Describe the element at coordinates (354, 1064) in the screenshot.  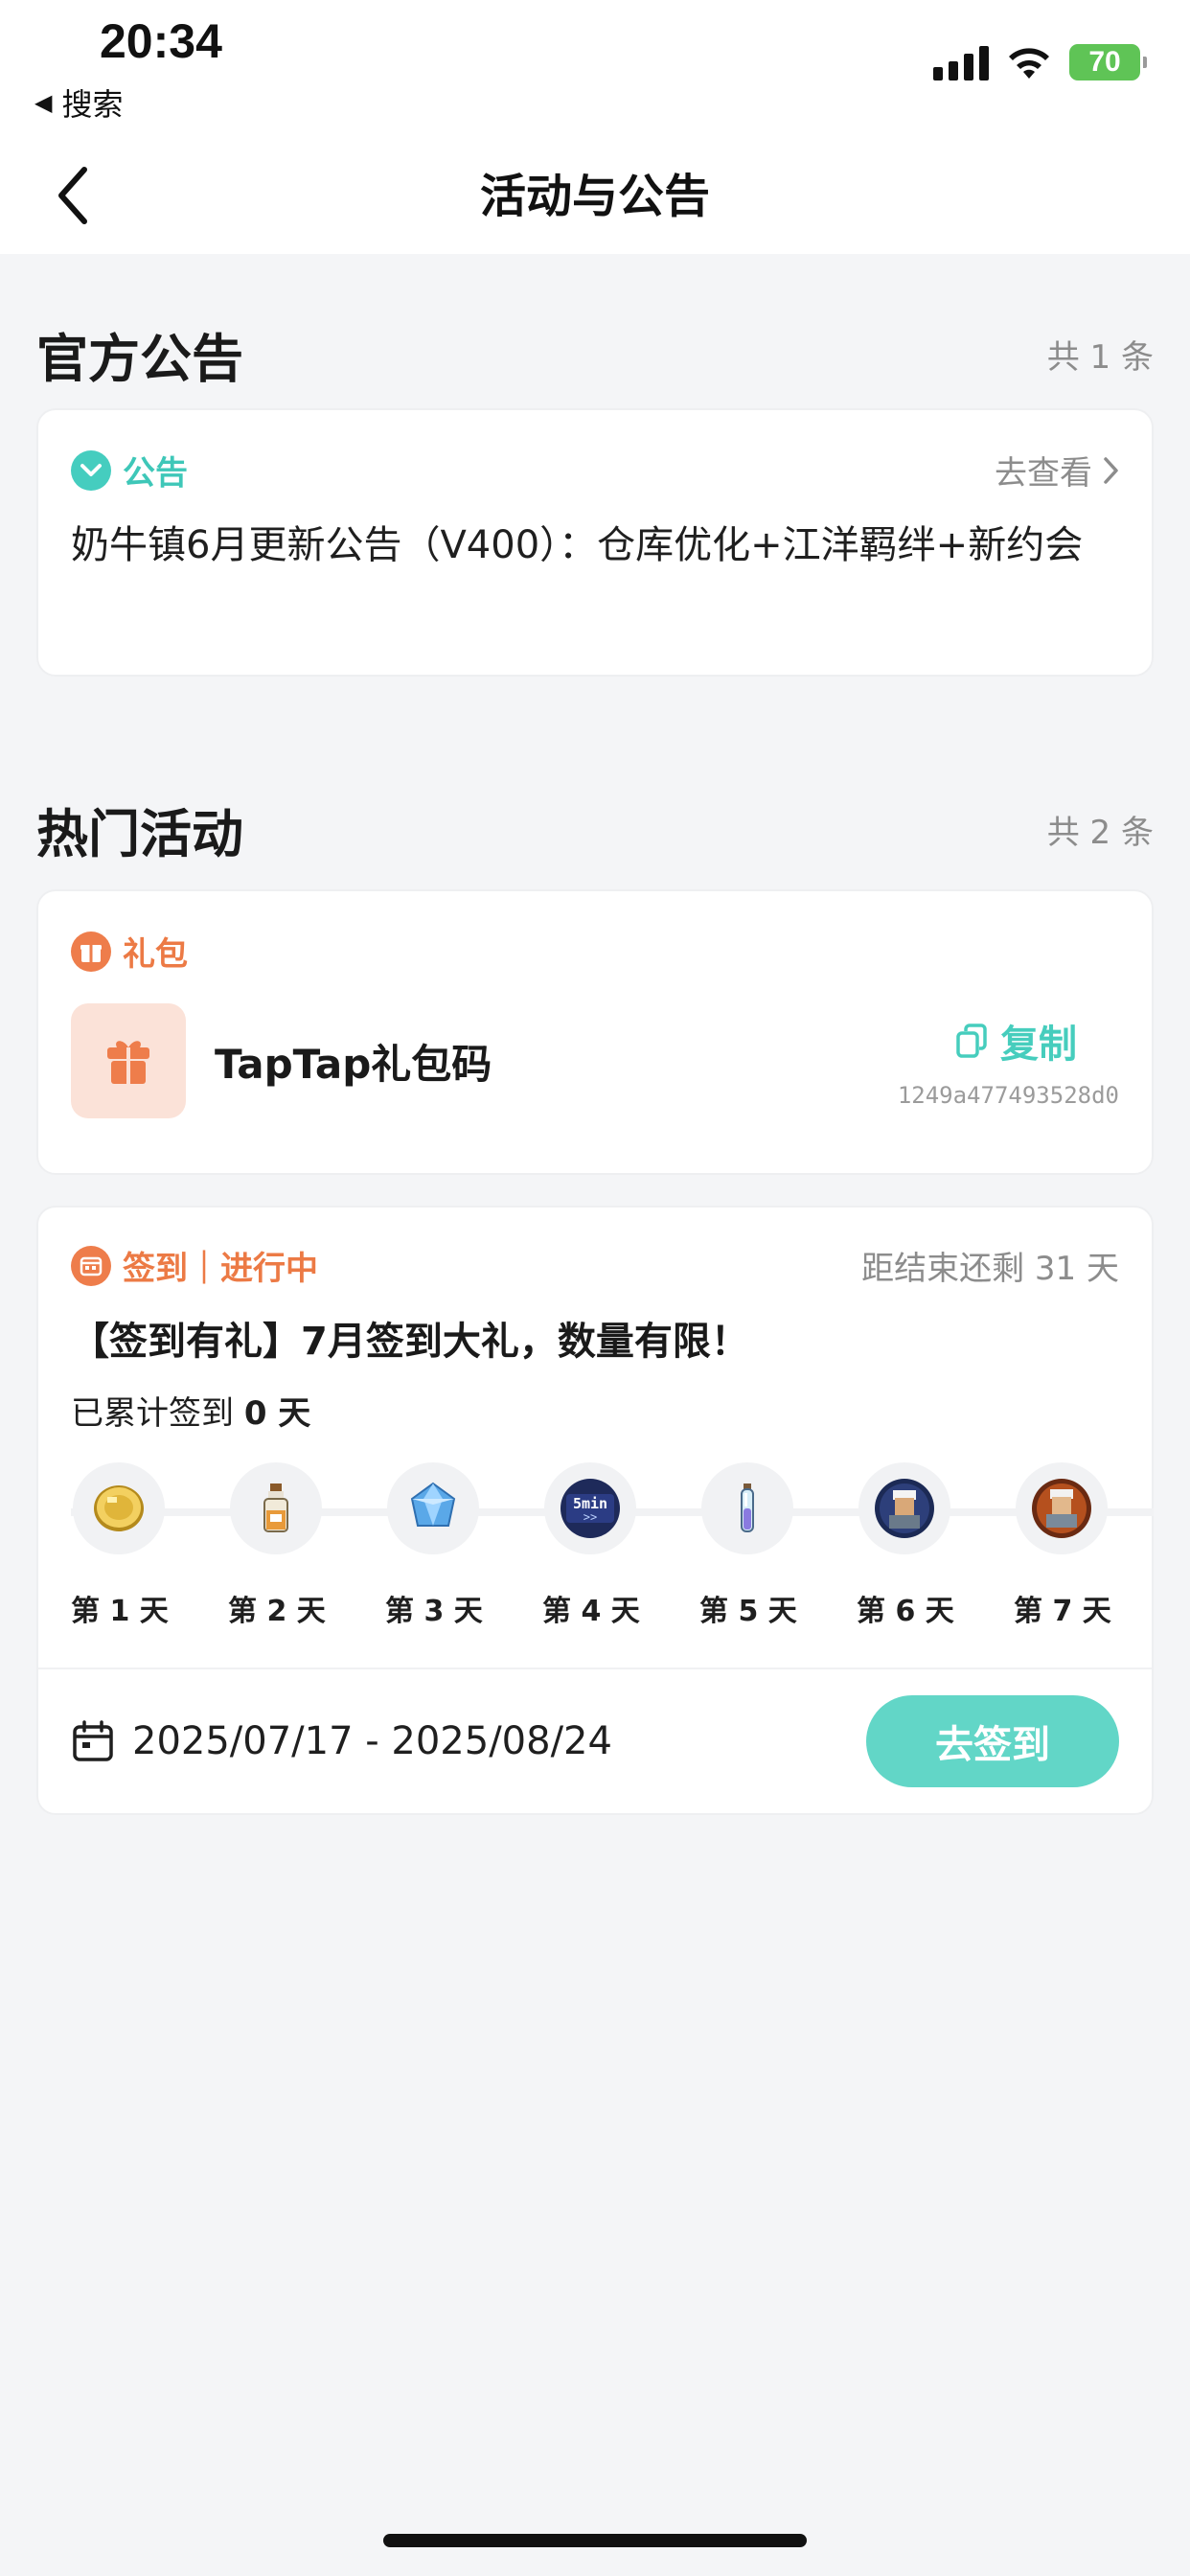
I see `gift-name: TapTap礼包码` at that location.